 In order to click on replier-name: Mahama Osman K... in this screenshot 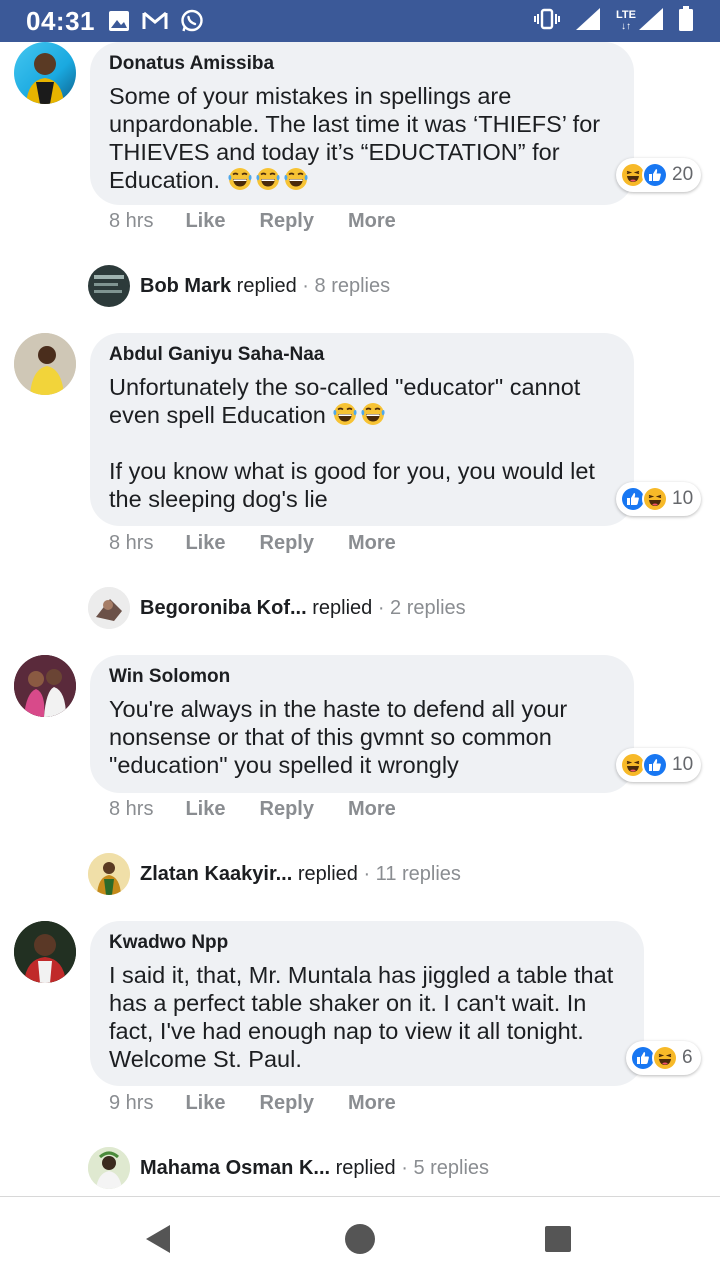, I will do `click(235, 1167)`.